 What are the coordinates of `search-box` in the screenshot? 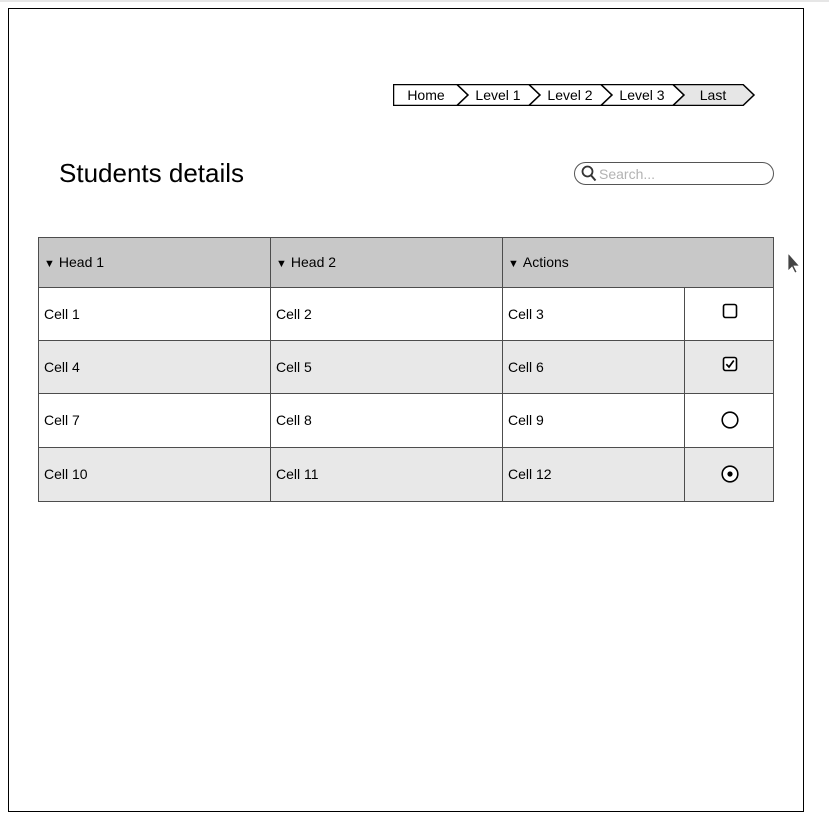 It's located at (674, 173).